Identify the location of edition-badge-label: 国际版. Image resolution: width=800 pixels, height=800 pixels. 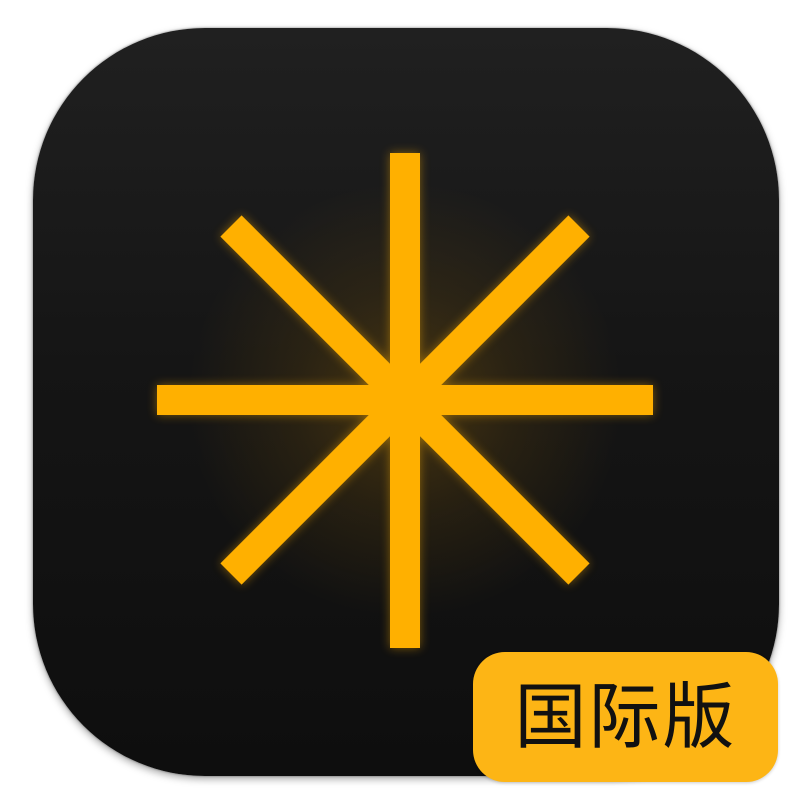
(625, 717).